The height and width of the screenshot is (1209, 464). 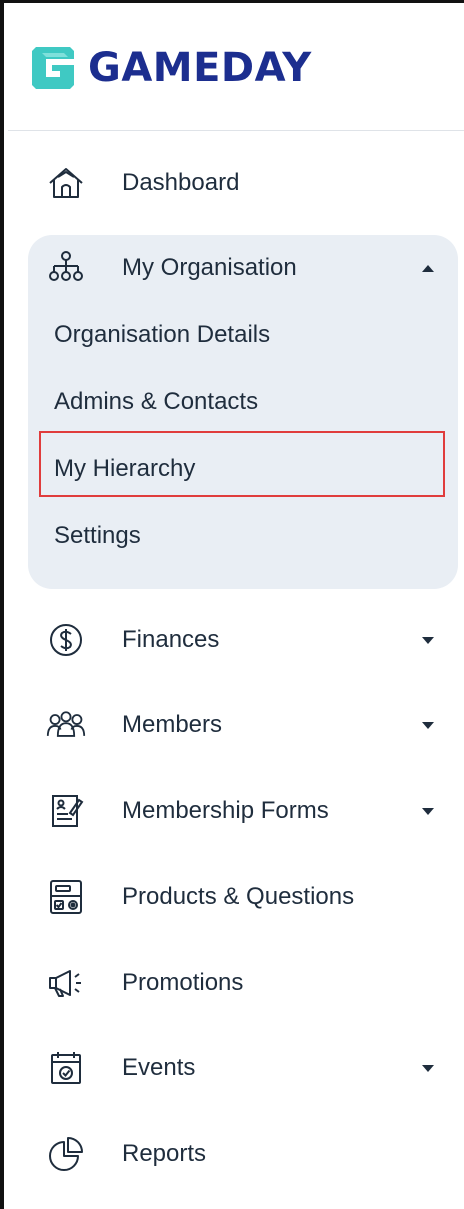 I want to click on sidebar-item-my-organisation: My Organisation, so click(x=243, y=268).